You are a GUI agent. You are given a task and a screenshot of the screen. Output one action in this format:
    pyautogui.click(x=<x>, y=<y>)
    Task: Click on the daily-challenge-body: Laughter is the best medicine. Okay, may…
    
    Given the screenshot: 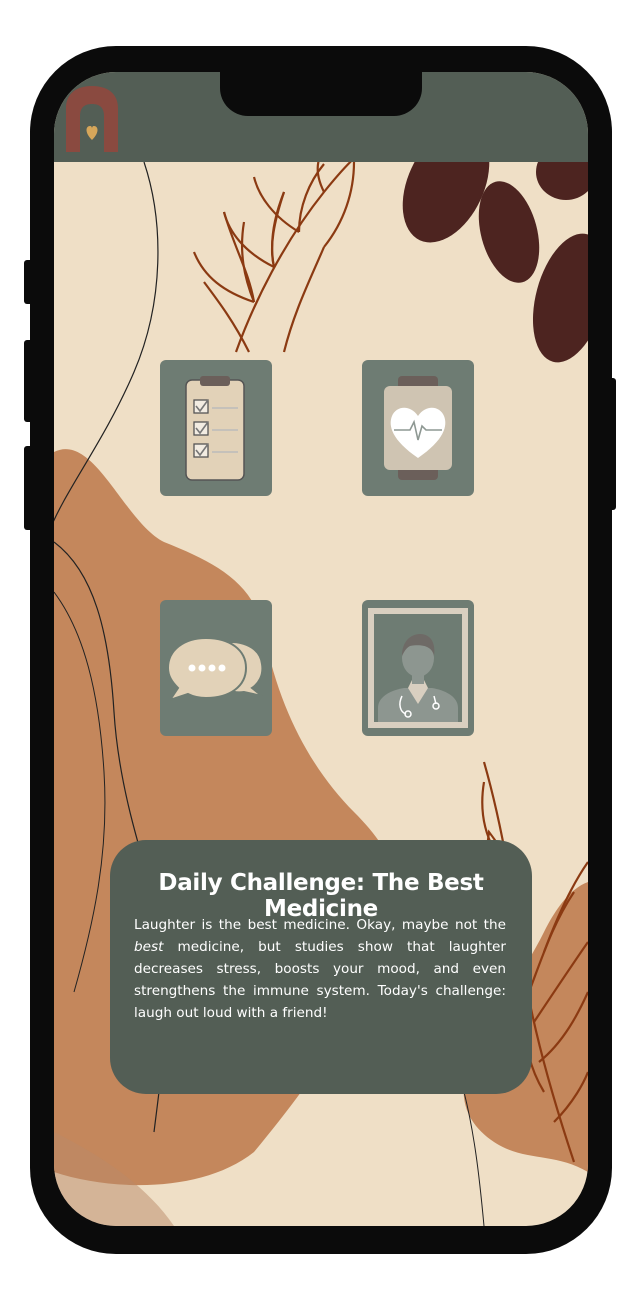 What is the action you would take?
    pyautogui.click(x=320, y=969)
    